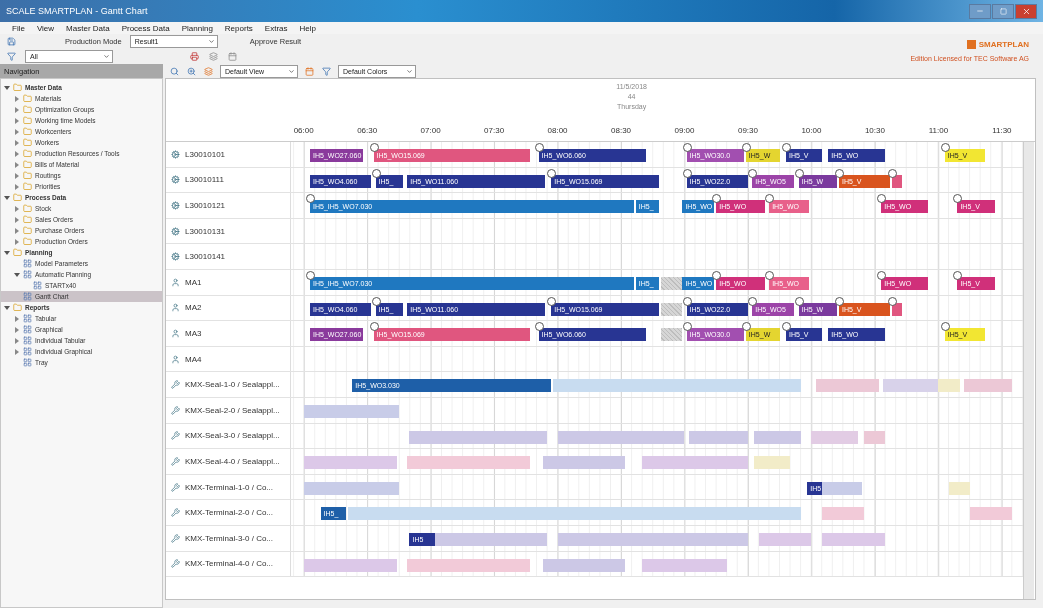 The image size is (1043, 608). I want to click on menu-item: Planning, so click(197, 28).